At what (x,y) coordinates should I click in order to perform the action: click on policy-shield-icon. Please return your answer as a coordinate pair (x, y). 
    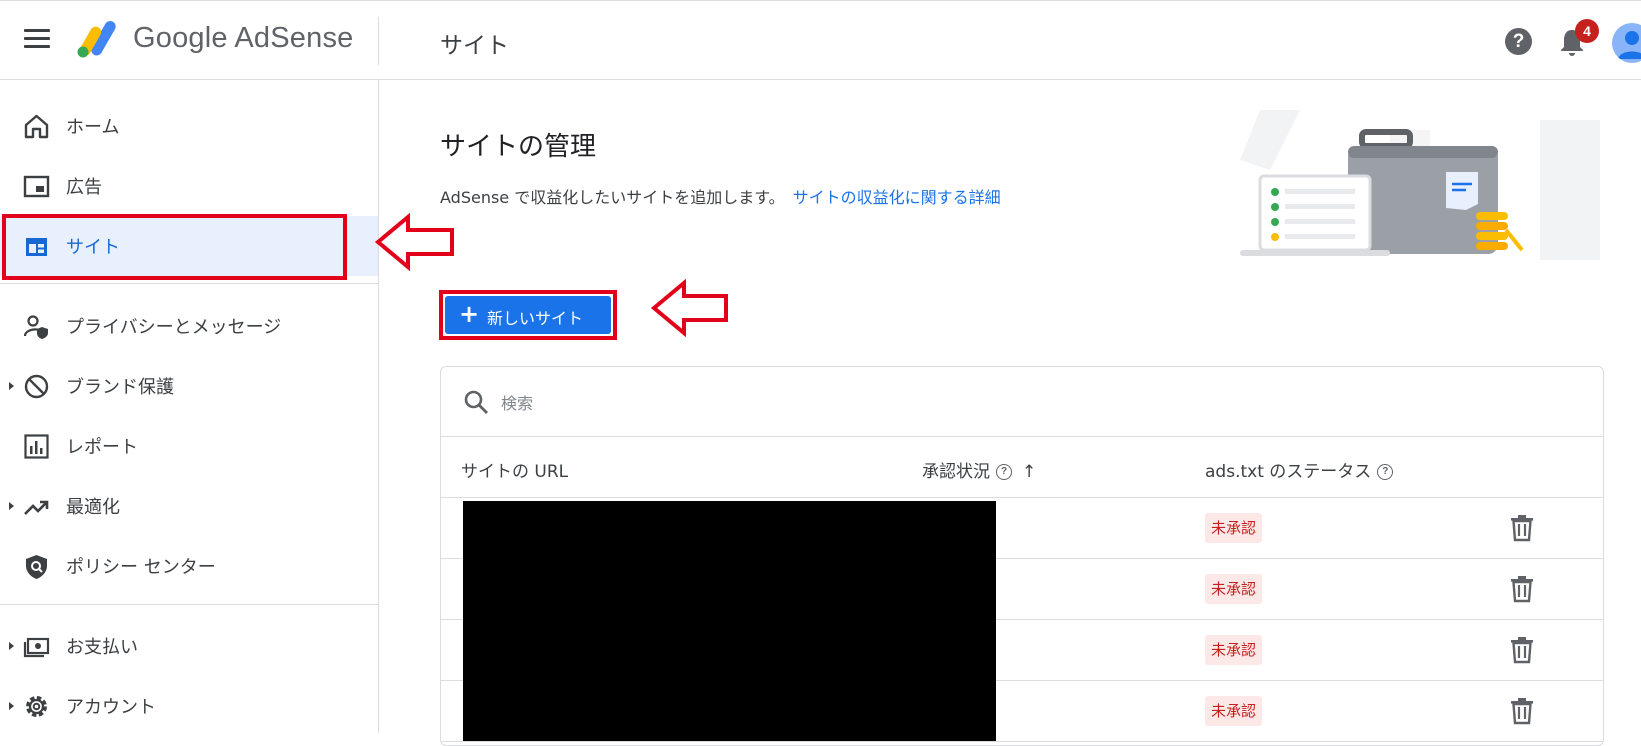
    Looking at the image, I should click on (36, 567).